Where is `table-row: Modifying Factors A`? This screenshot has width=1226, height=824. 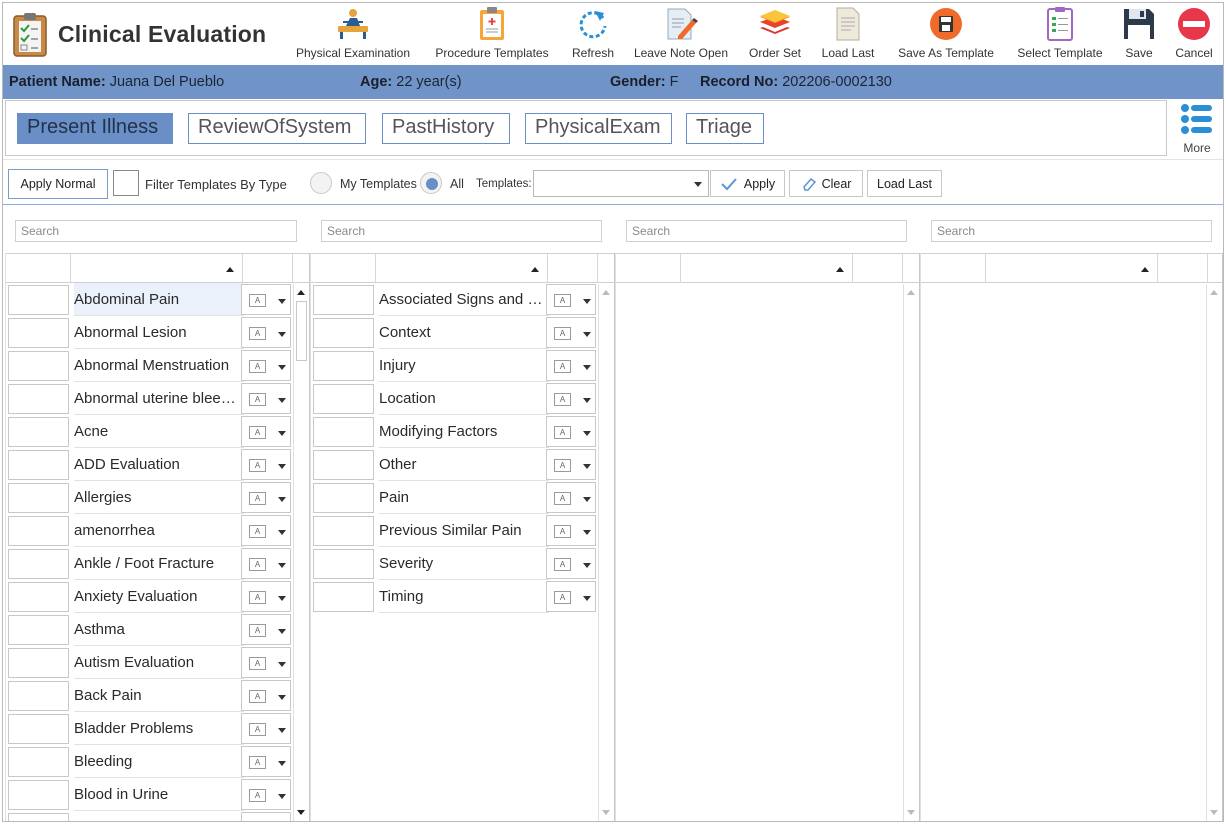 table-row: Modifying Factors A is located at coordinates (453, 431).